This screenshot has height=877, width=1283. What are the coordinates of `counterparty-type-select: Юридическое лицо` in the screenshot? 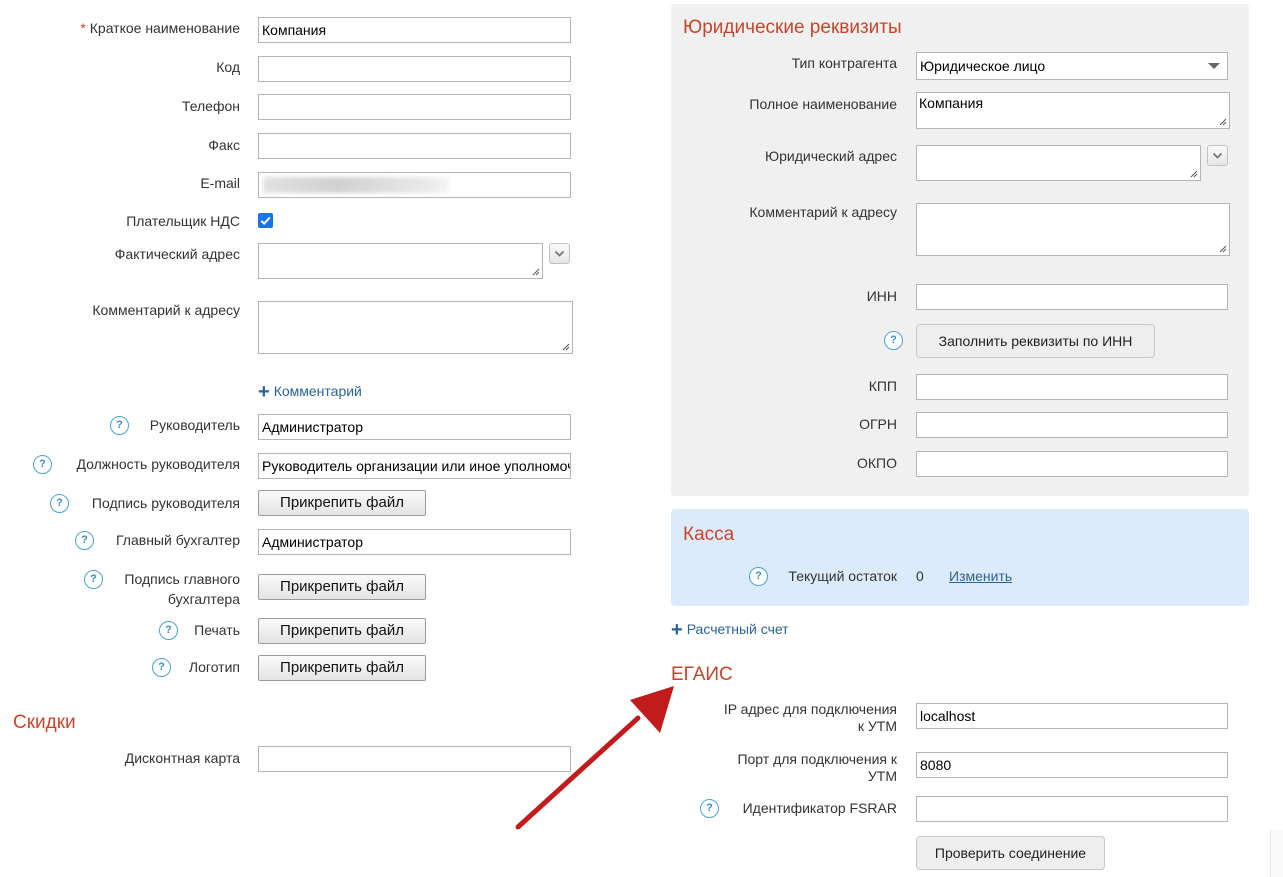 It's located at (1072, 66).